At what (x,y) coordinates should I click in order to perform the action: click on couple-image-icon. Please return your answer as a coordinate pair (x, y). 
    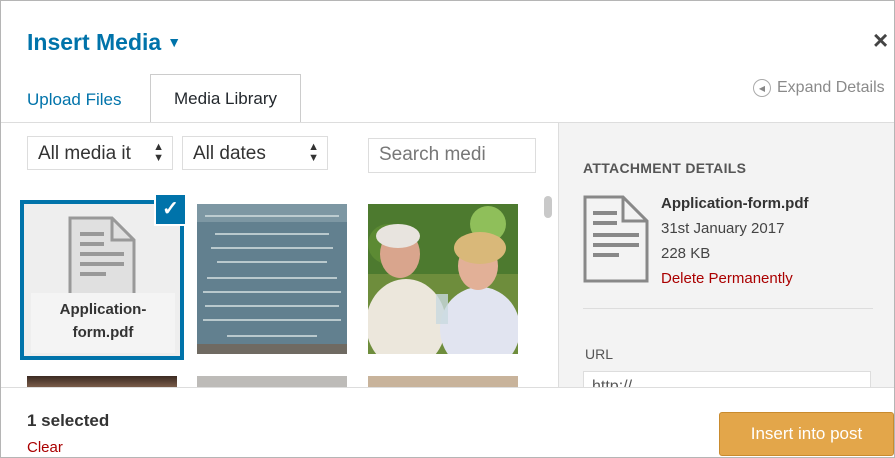
    Looking at the image, I should click on (443, 279).